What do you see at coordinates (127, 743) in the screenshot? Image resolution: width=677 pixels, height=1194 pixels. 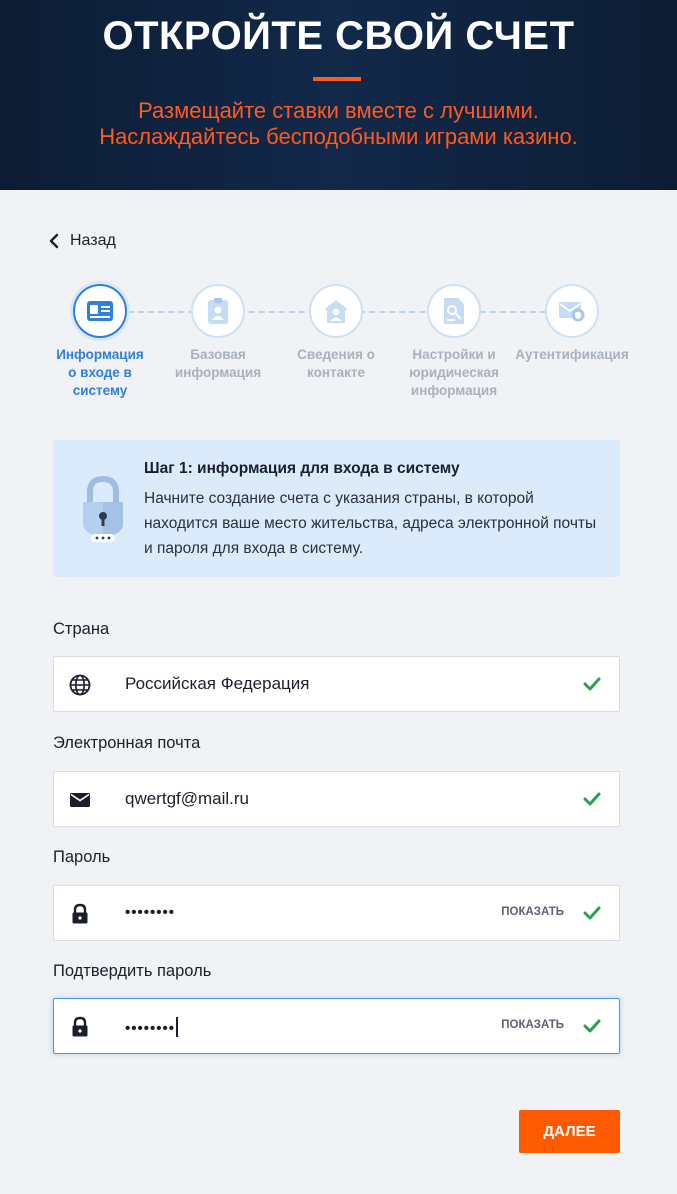 I see `email-label: Электронная почта` at bounding box center [127, 743].